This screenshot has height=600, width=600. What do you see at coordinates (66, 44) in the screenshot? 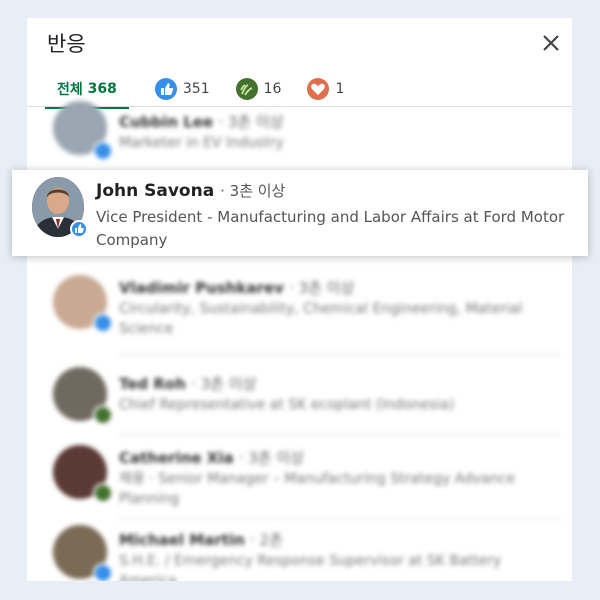
I see `dialog-title: 반응` at bounding box center [66, 44].